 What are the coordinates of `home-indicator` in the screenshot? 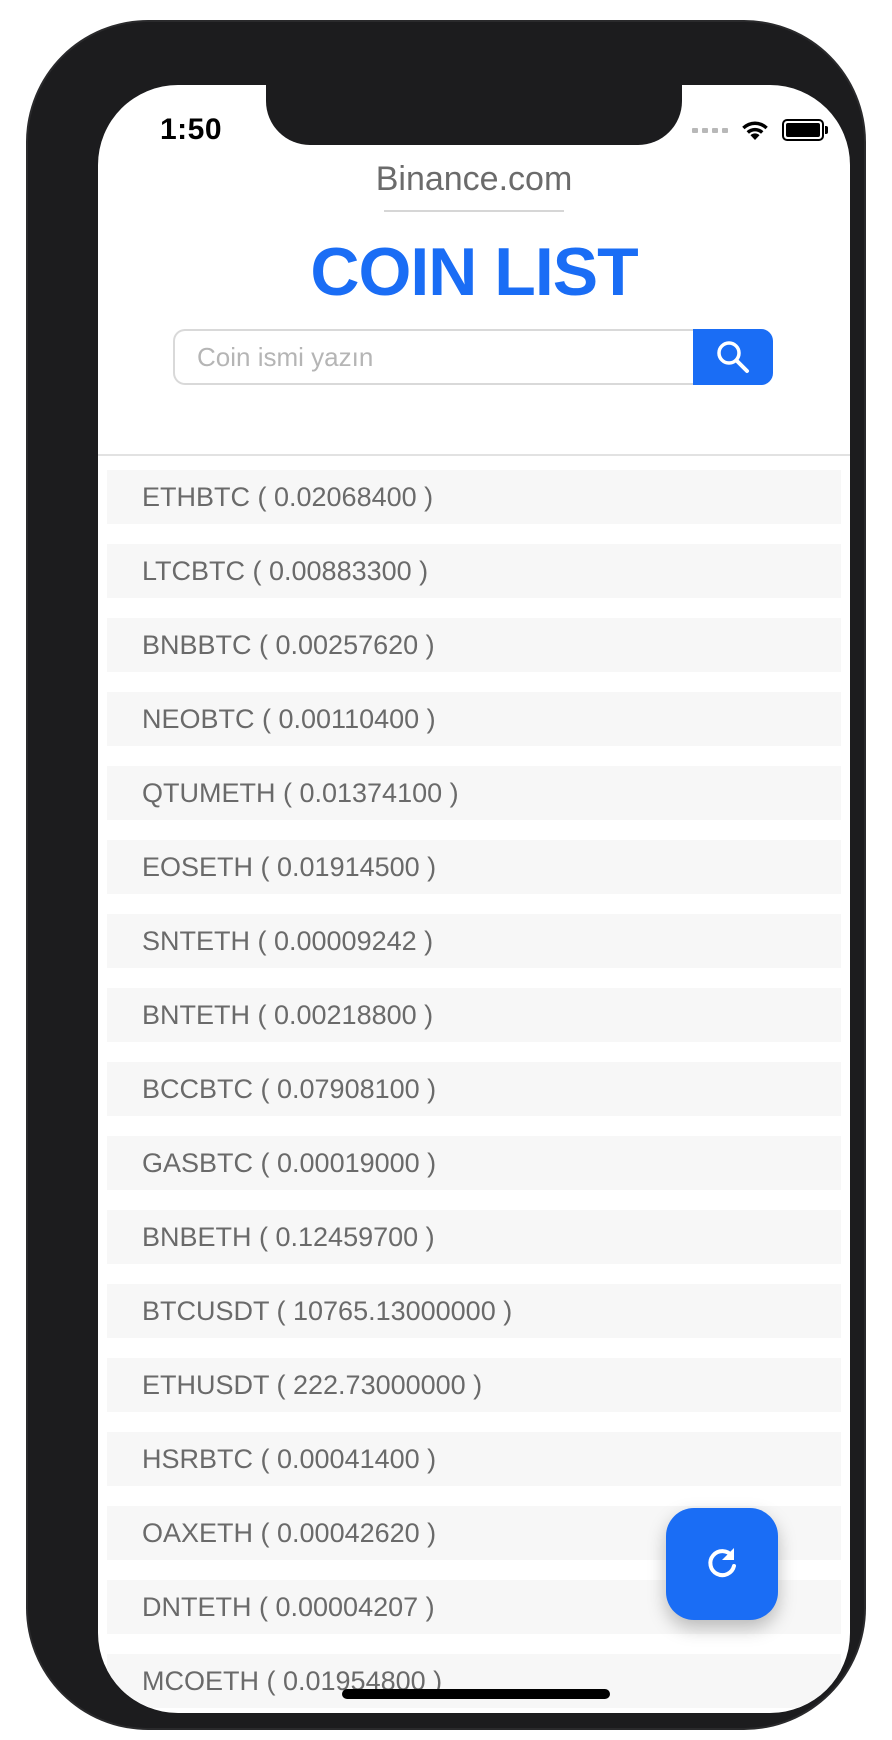 It's located at (476, 1694).